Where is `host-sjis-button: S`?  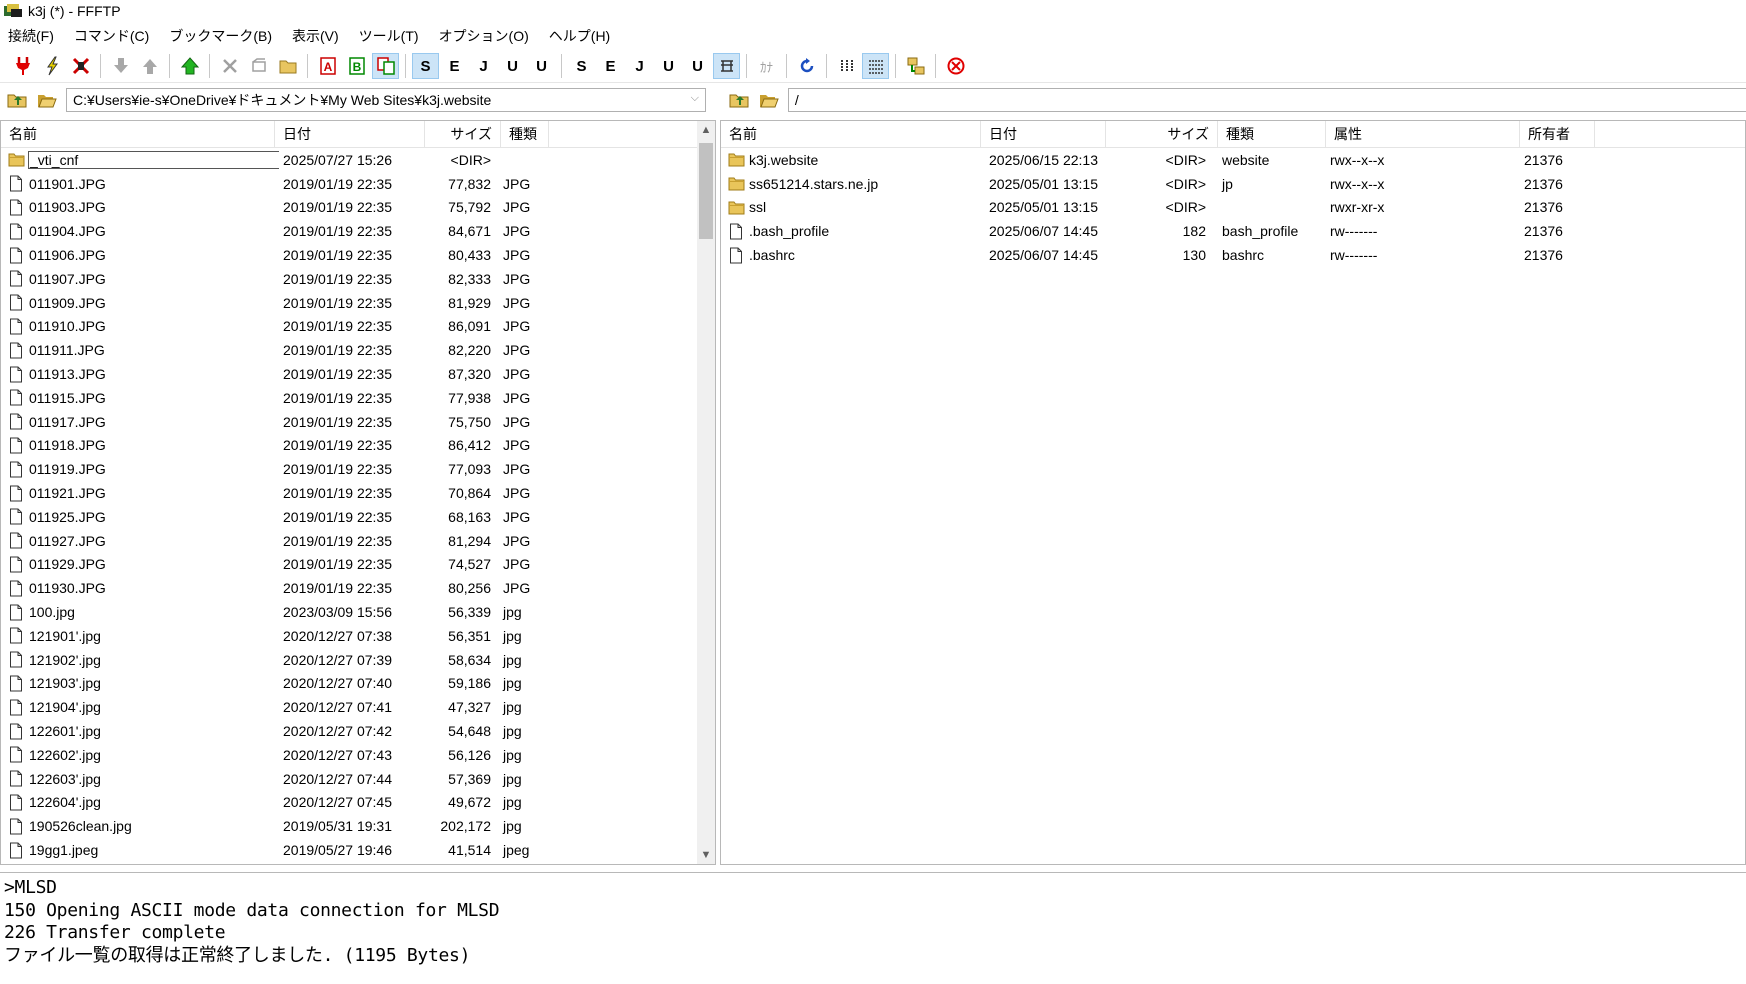
host-sjis-button: S is located at coordinates (425, 66).